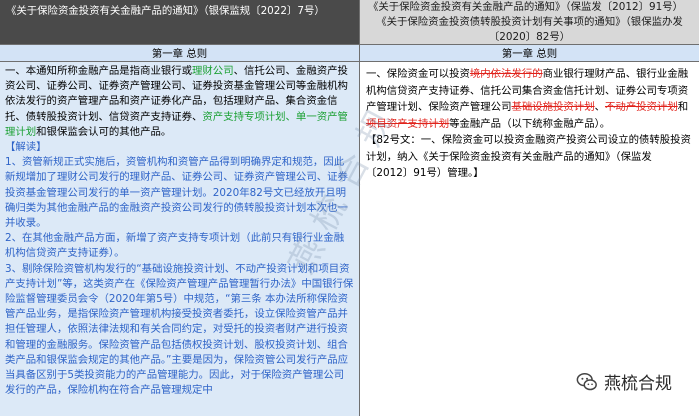  Describe the element at coordinates (553, 107) in the screenshot. I see `deleted-text: 基础设施投资计划` at that location.